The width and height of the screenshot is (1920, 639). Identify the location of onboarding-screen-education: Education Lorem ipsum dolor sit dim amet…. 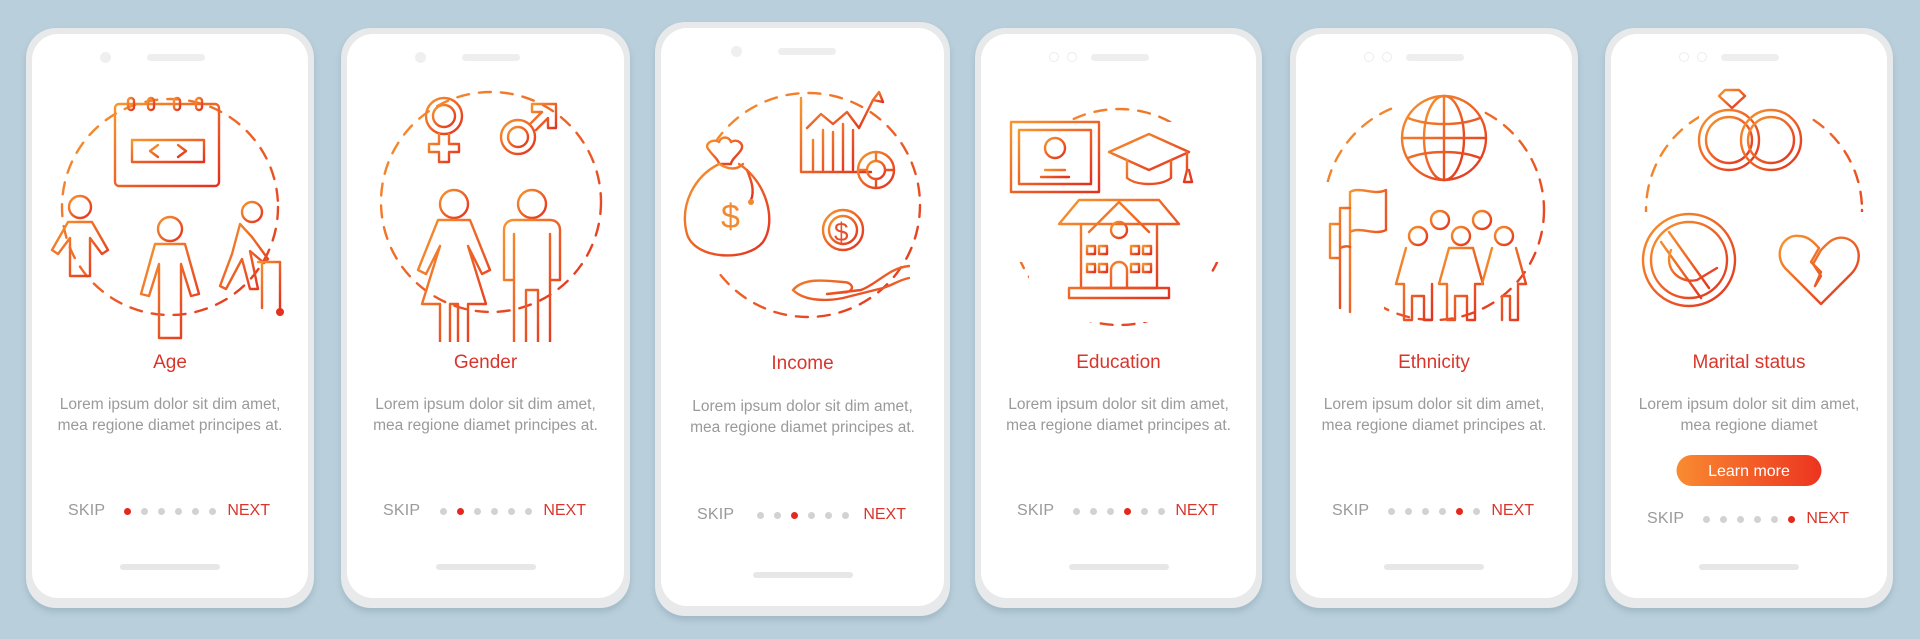
(1118, 318).